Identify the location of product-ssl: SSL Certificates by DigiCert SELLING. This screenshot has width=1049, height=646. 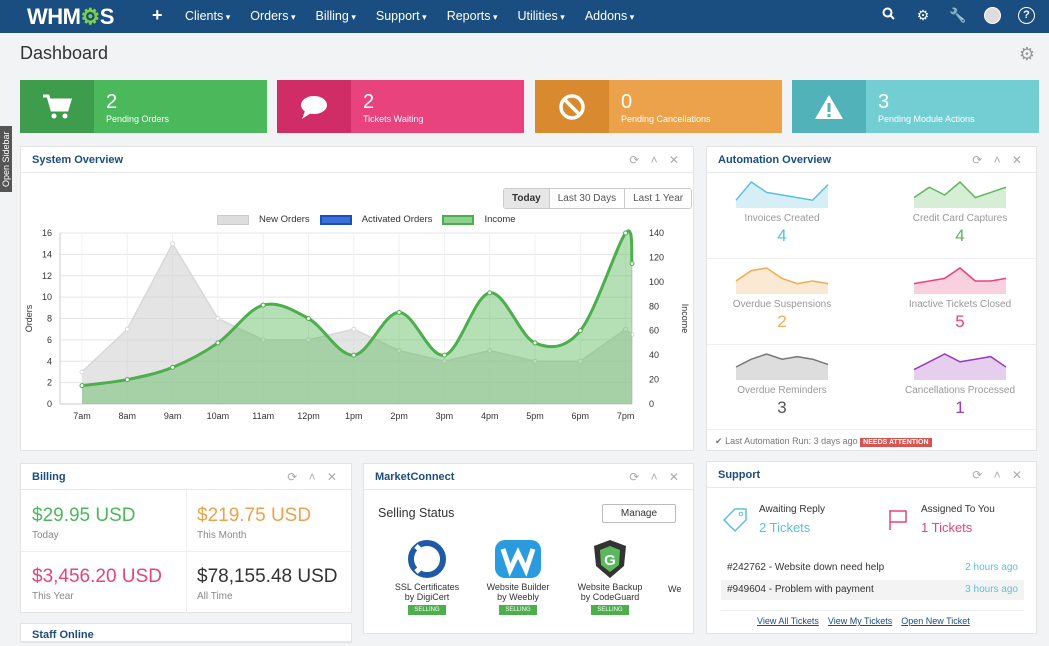
(427, 576).